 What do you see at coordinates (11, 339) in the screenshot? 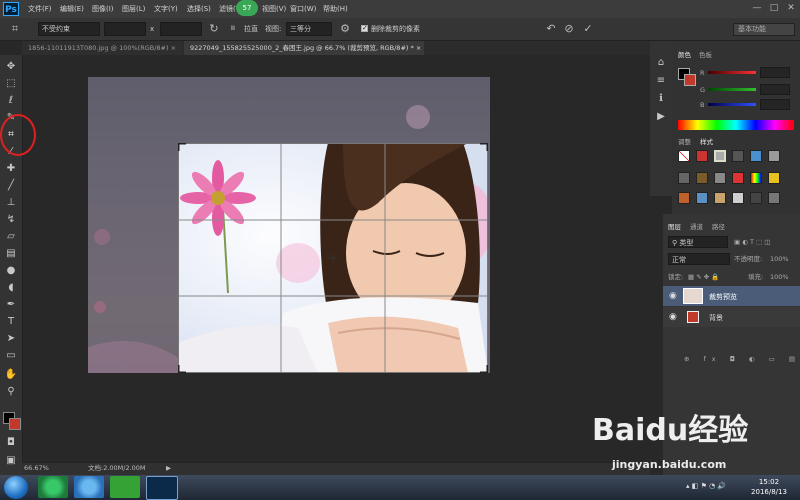
I see `path-select-tool-icon: ➤` at bounding box center [11, 339].